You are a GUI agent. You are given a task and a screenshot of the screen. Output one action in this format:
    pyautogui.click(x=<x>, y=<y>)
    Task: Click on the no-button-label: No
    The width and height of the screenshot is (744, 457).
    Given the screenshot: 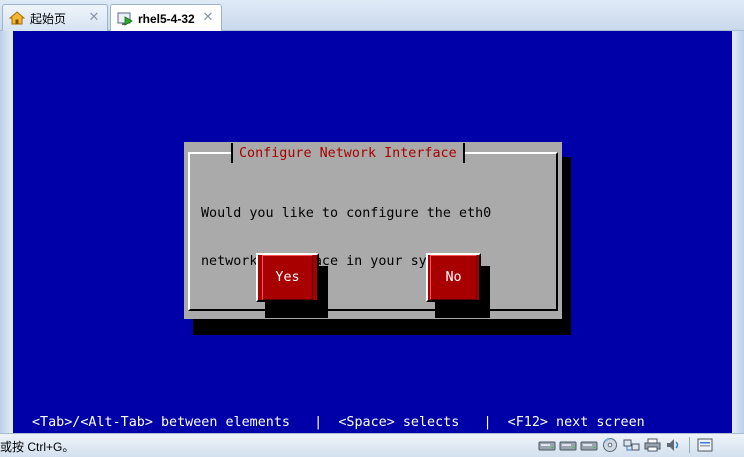 What is the action you would take?
    pyautogui.click(x=453, y=277)
    